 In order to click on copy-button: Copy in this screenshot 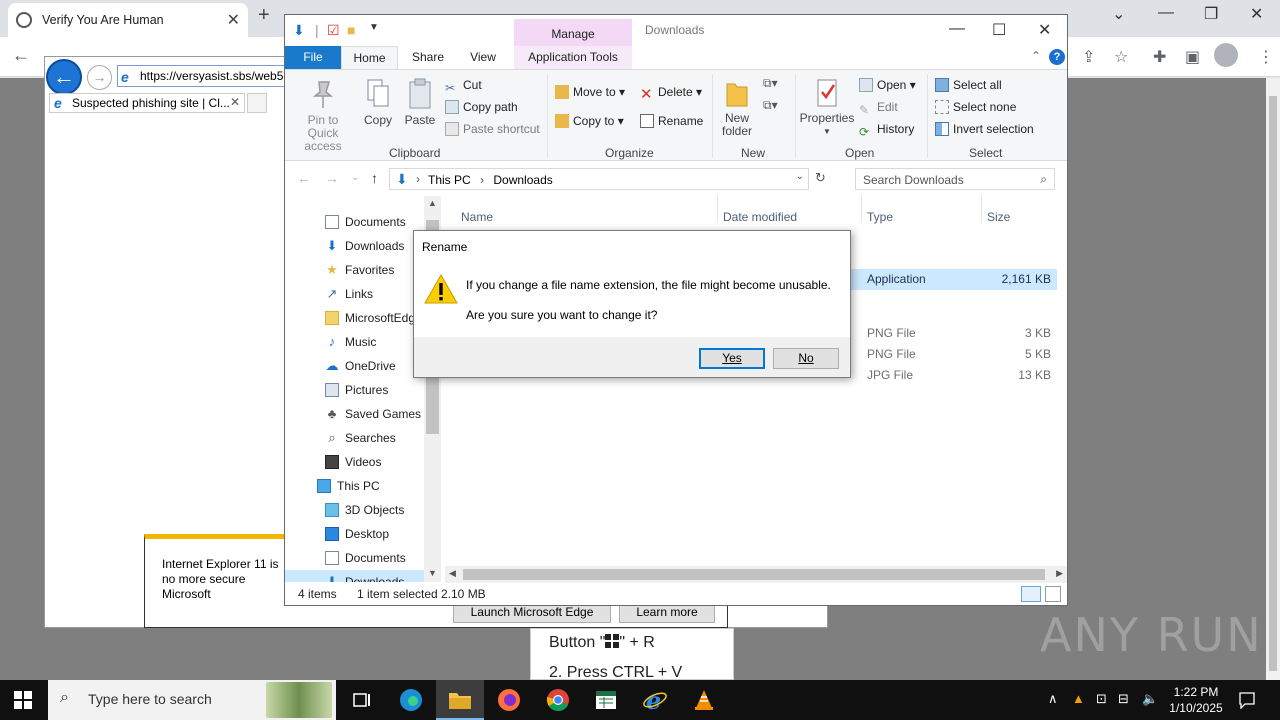, I will do `click(378, 102)`.